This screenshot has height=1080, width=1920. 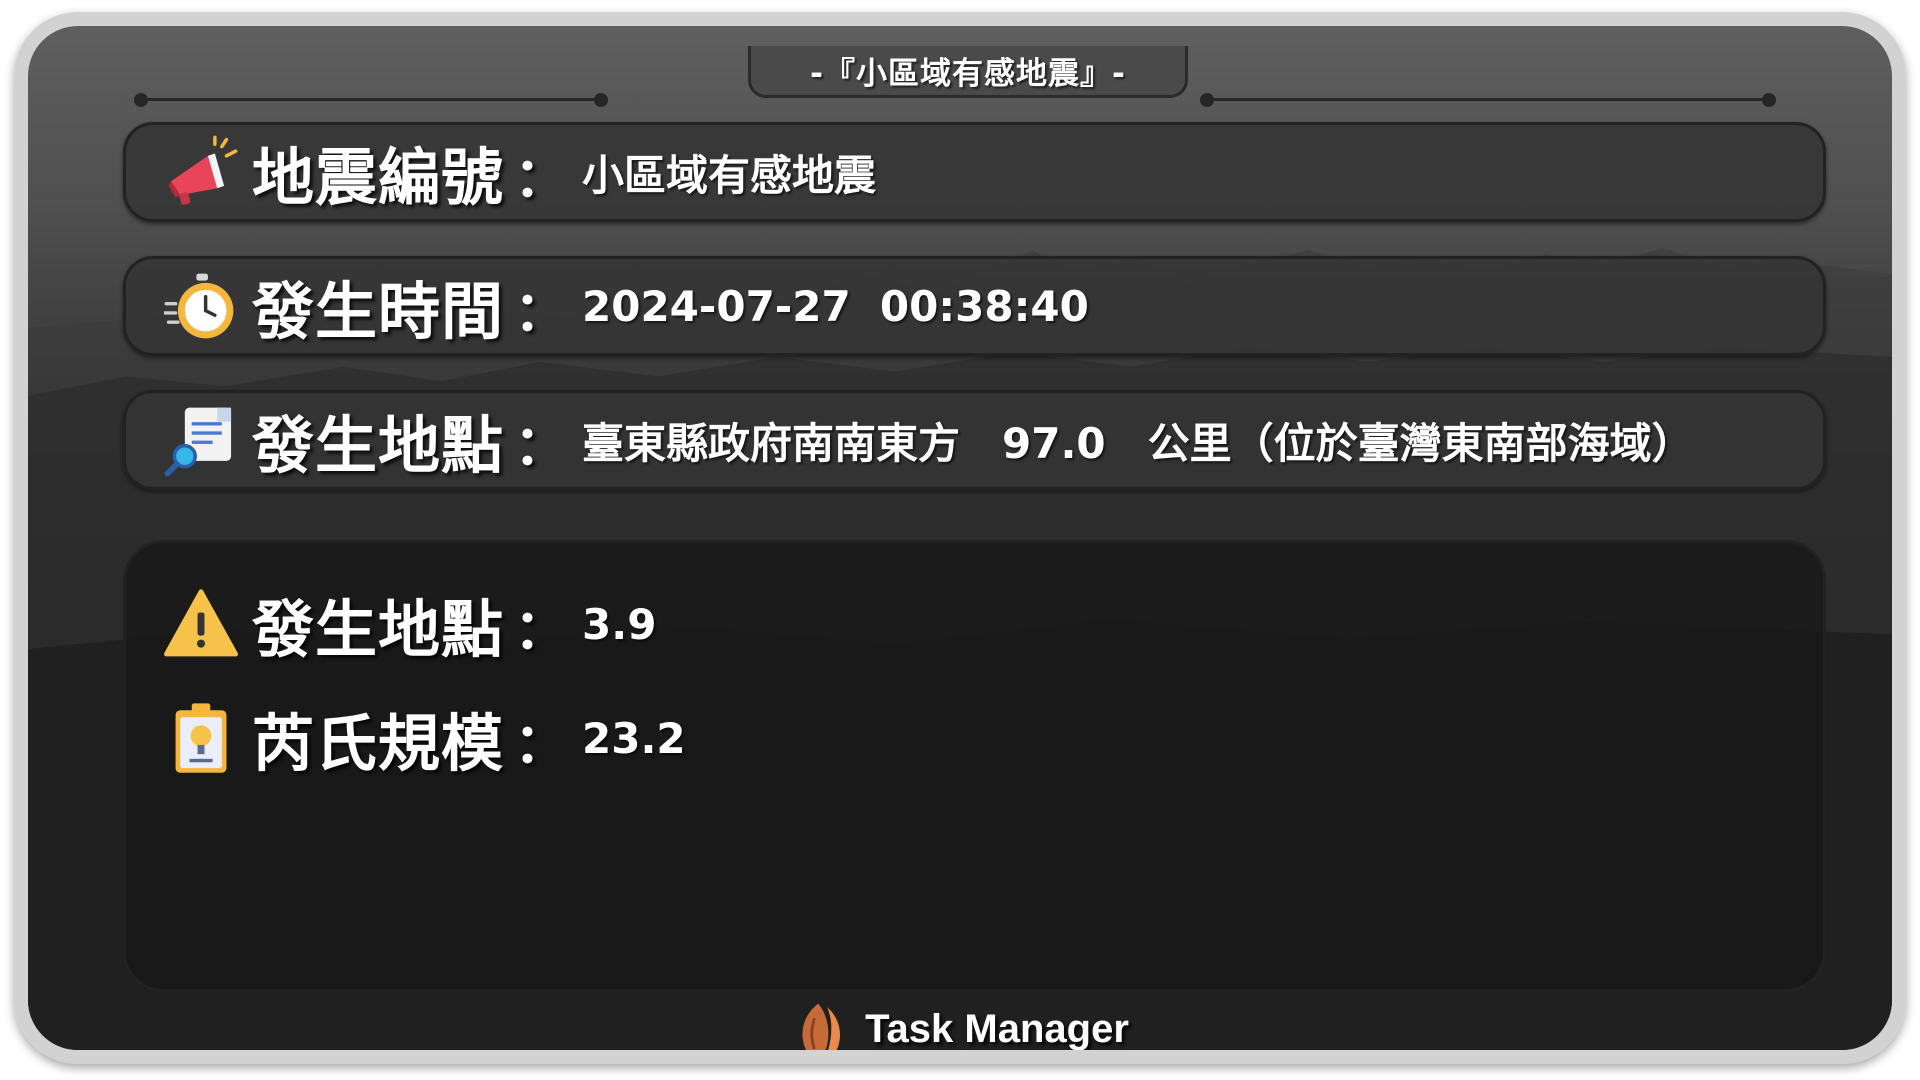 I want to click on warning-icon, so click(x=201, y=623).